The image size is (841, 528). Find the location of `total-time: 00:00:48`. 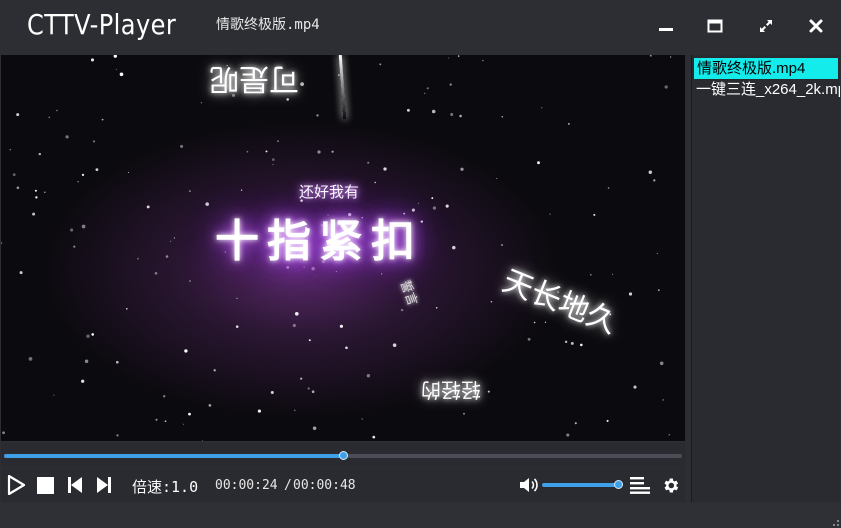

total-time: 00:00:48 is located at coordinates (324, 485).